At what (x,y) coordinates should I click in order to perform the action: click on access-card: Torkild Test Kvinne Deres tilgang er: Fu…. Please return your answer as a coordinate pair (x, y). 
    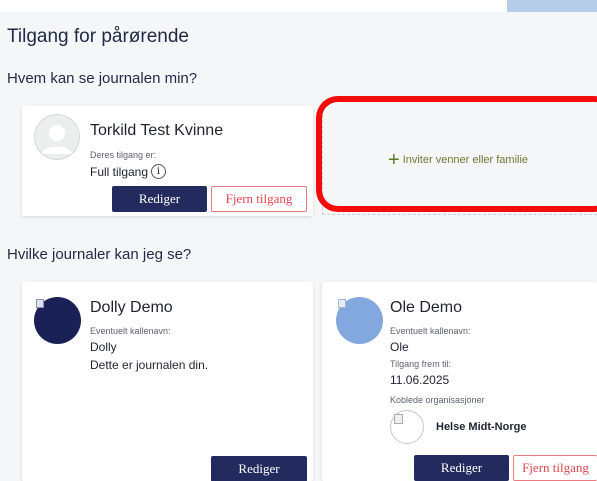
    Looking at the image, I should click on (167, 161).